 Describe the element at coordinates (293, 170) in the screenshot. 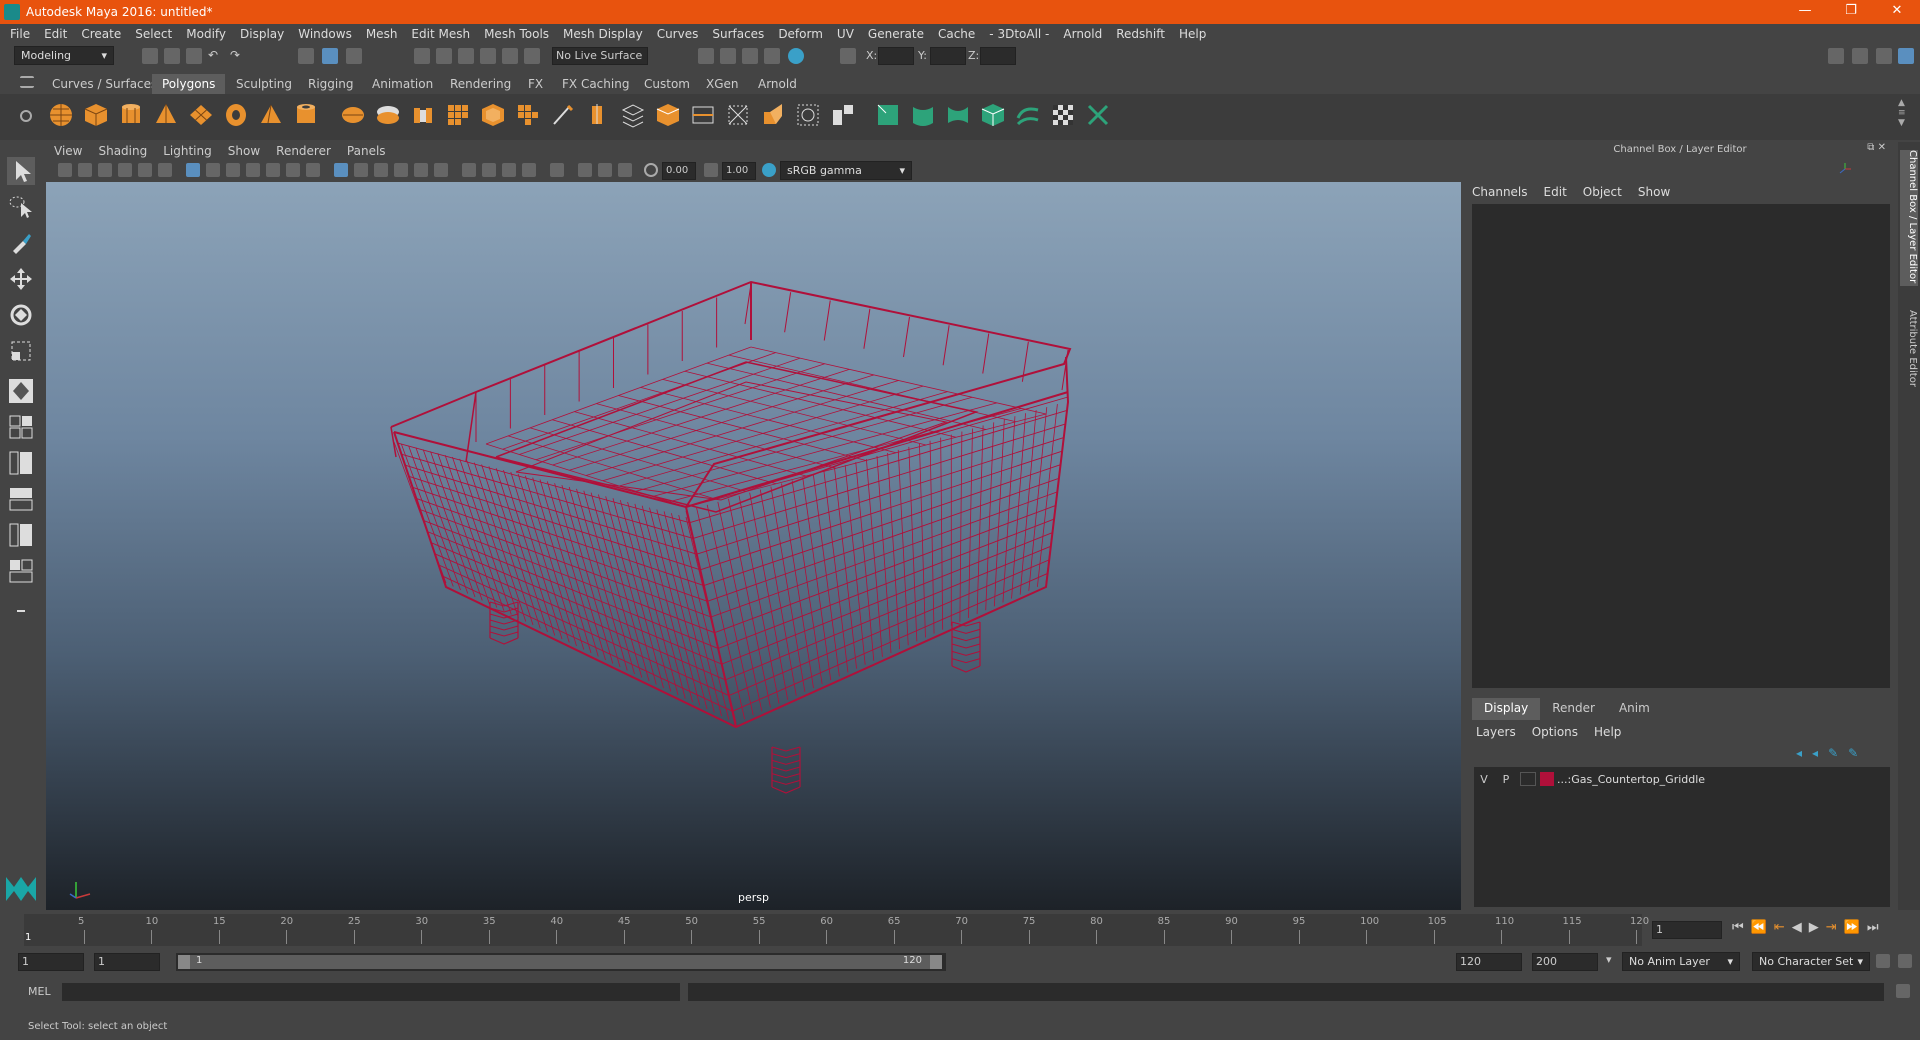

I see `safe-action-icon` at that location.